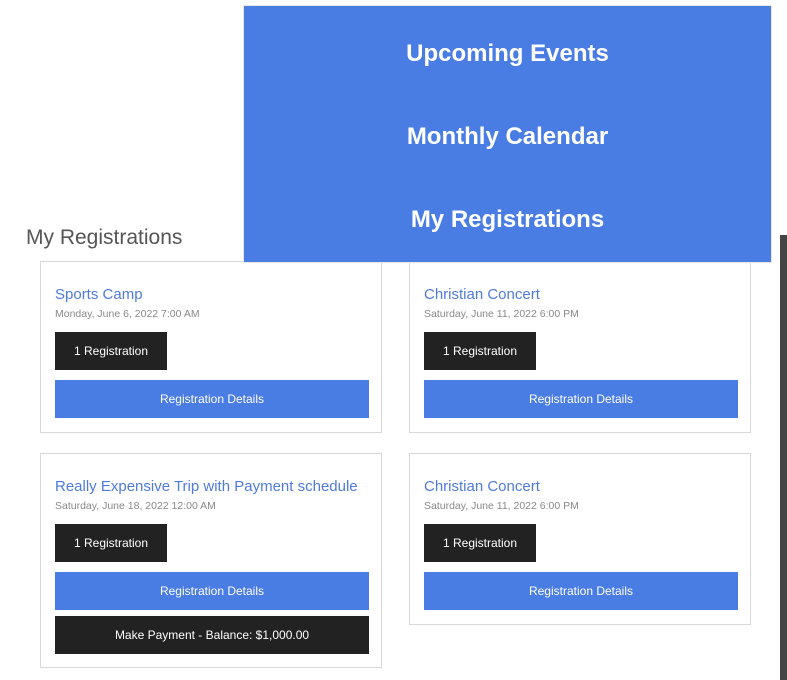  What do you see at coordinates (507, 137) in the screenshot?
I see `nav-item-monthly-calendar: Monthly Calendar` at bounding box center [507, 137].